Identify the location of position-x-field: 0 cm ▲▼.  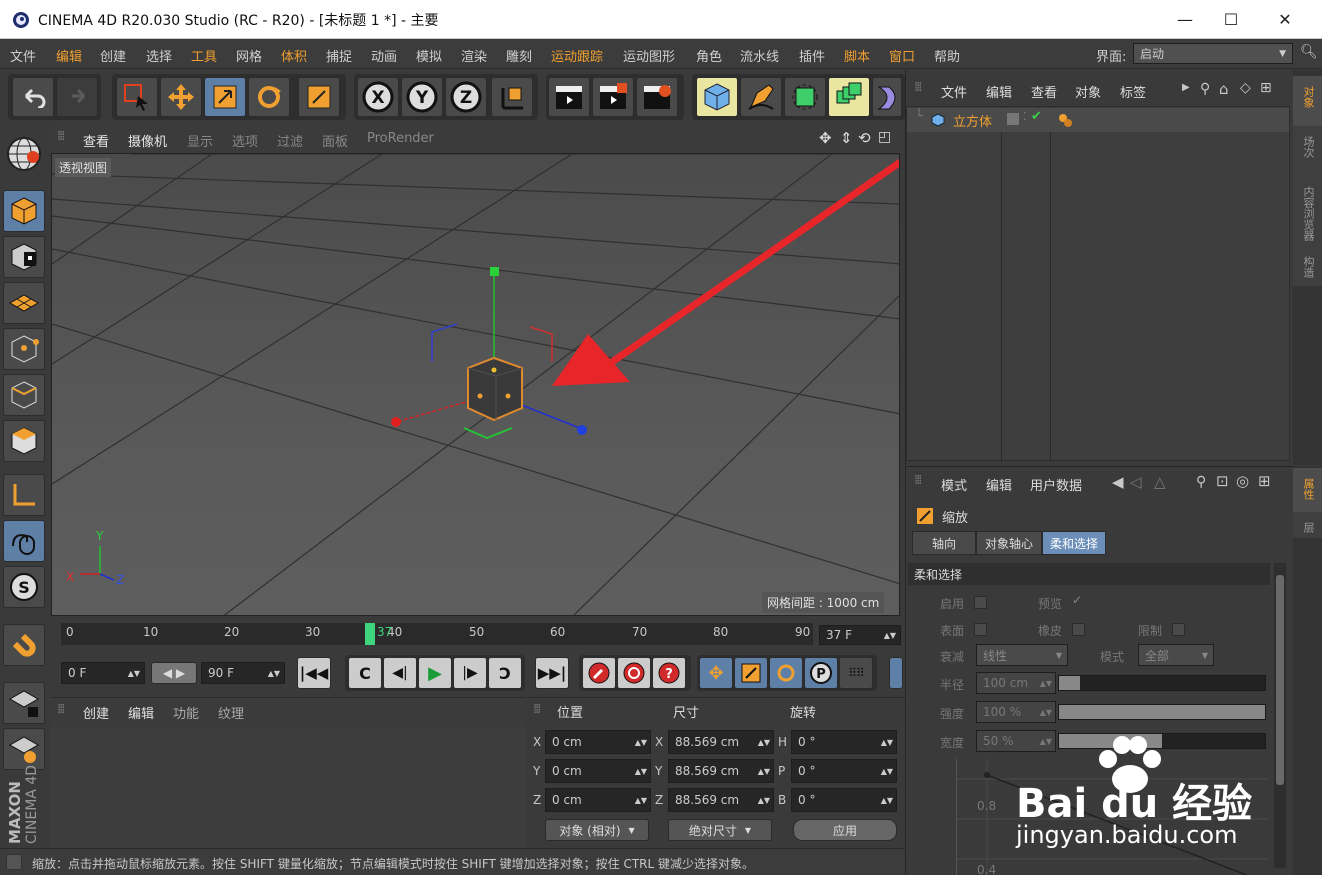
(598, 742).